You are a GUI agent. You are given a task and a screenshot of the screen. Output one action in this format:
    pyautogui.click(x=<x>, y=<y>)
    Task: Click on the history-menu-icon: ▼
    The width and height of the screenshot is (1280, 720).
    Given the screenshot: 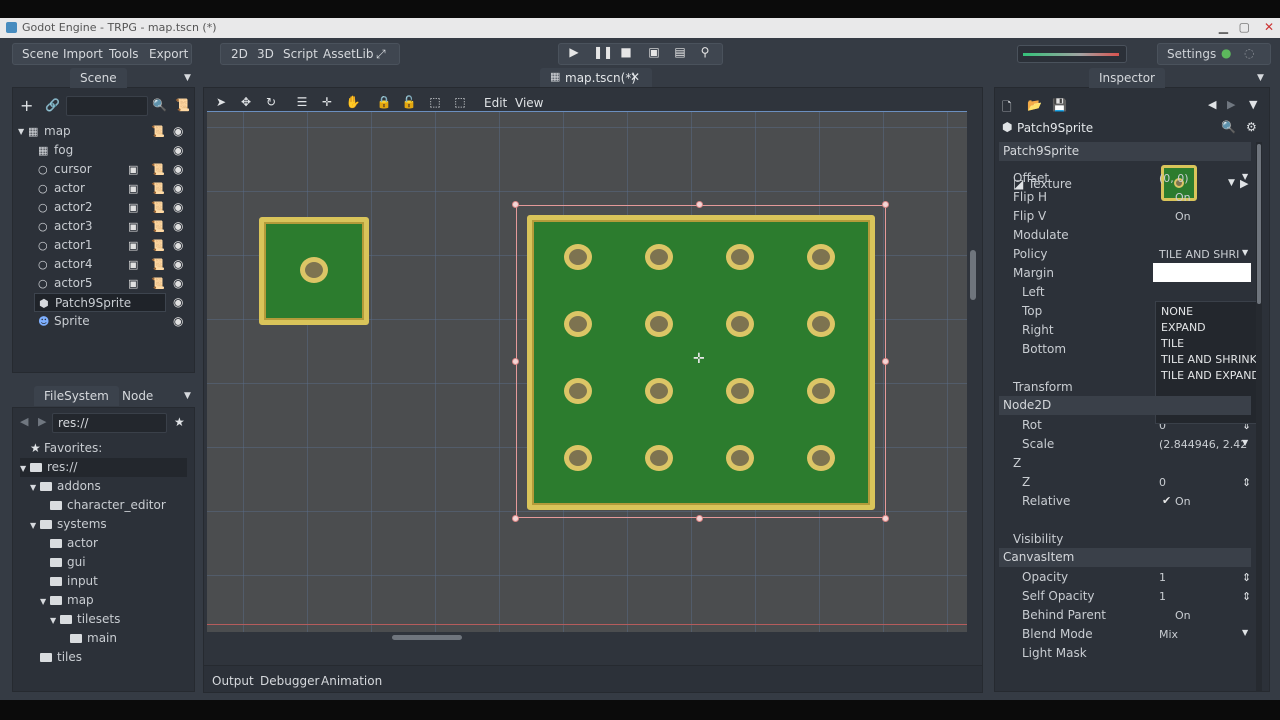 What is the action you would take?
    pyautogui.click(x=1253, y=104)
    